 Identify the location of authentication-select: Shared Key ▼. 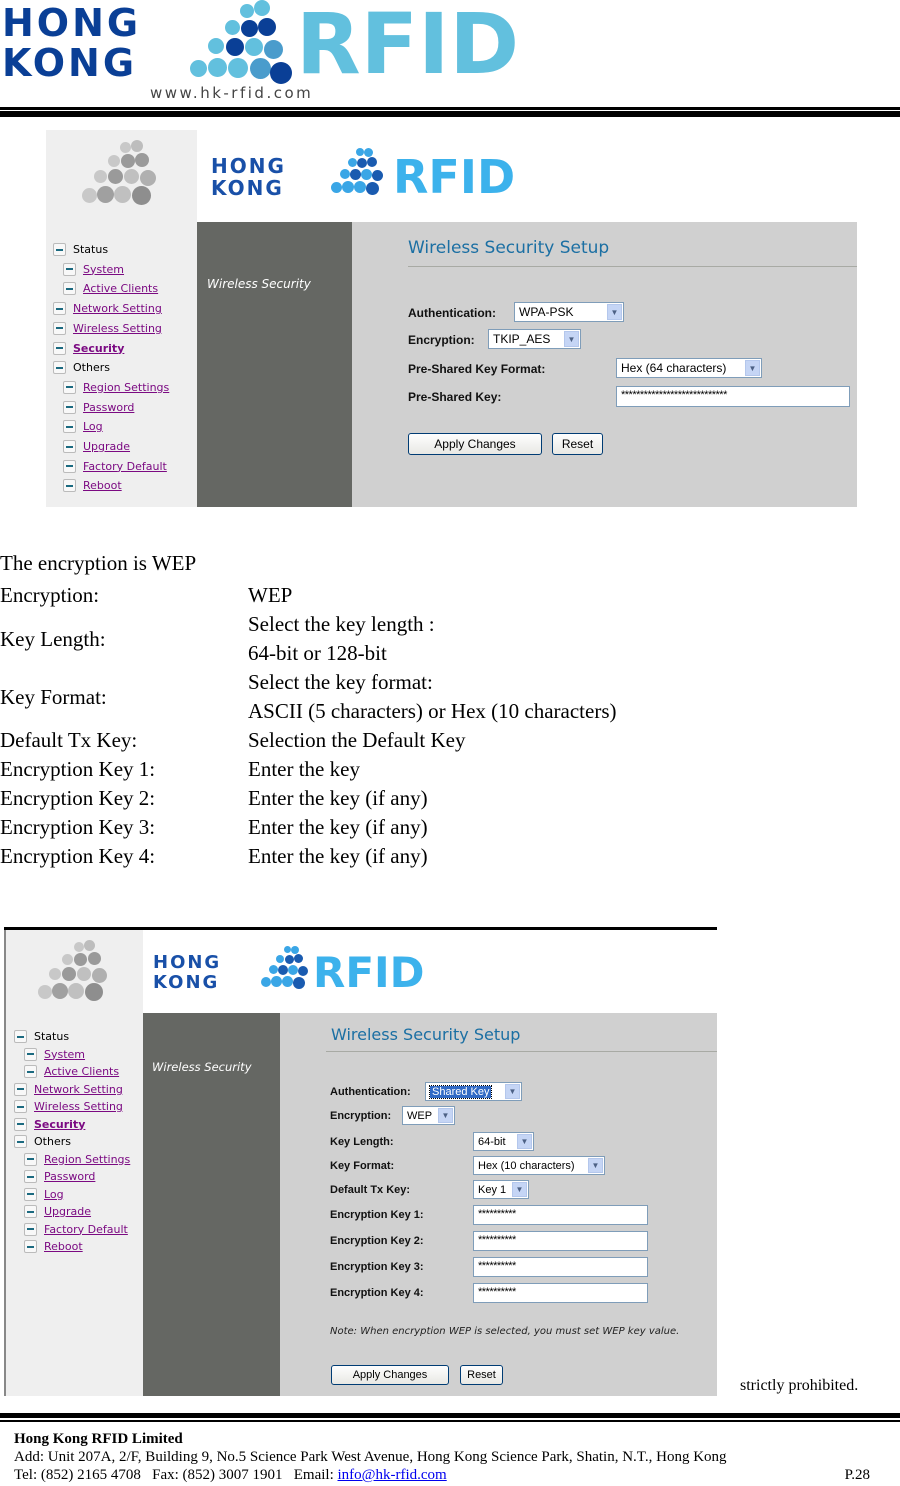
(473, 1091).